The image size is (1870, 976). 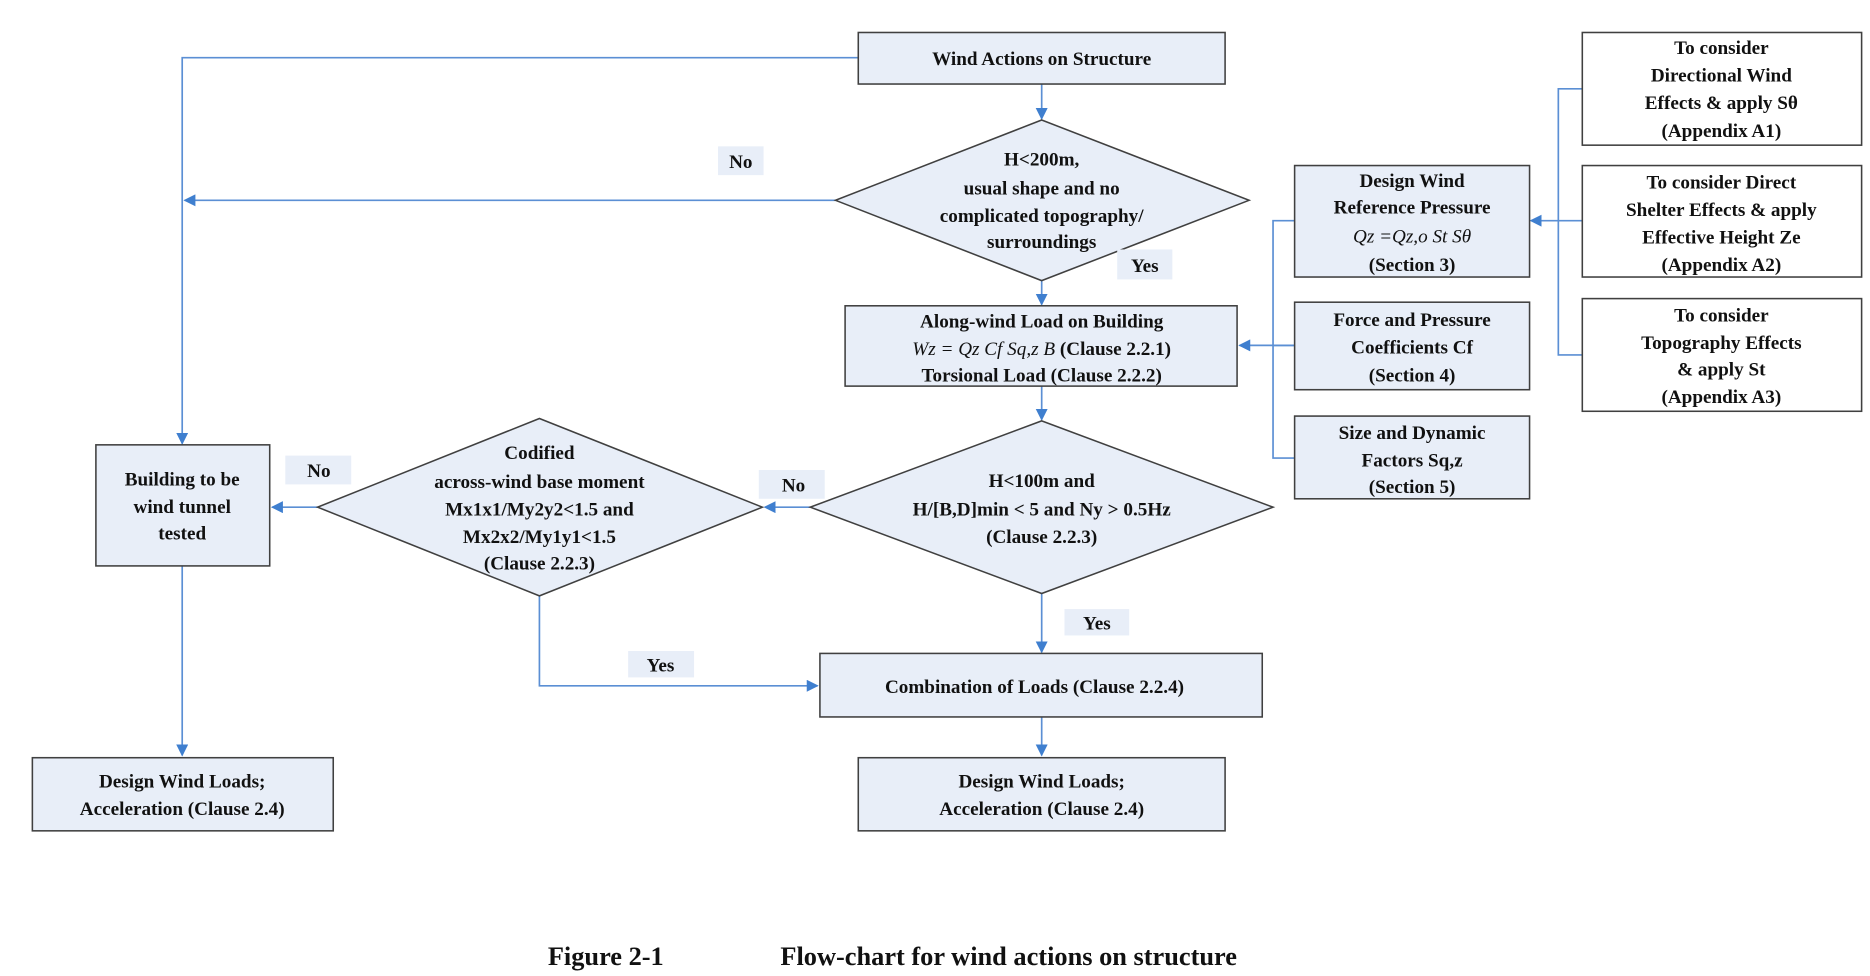 I want to click on node-text: & apply St, so click(x=1721, y=369).